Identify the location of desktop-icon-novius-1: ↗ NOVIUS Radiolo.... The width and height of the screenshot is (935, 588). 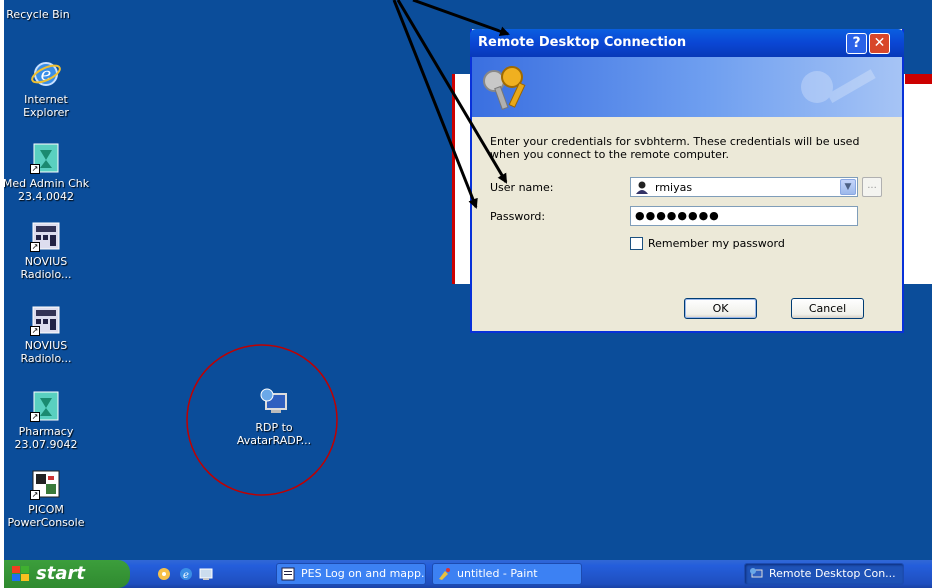
(48, 250).